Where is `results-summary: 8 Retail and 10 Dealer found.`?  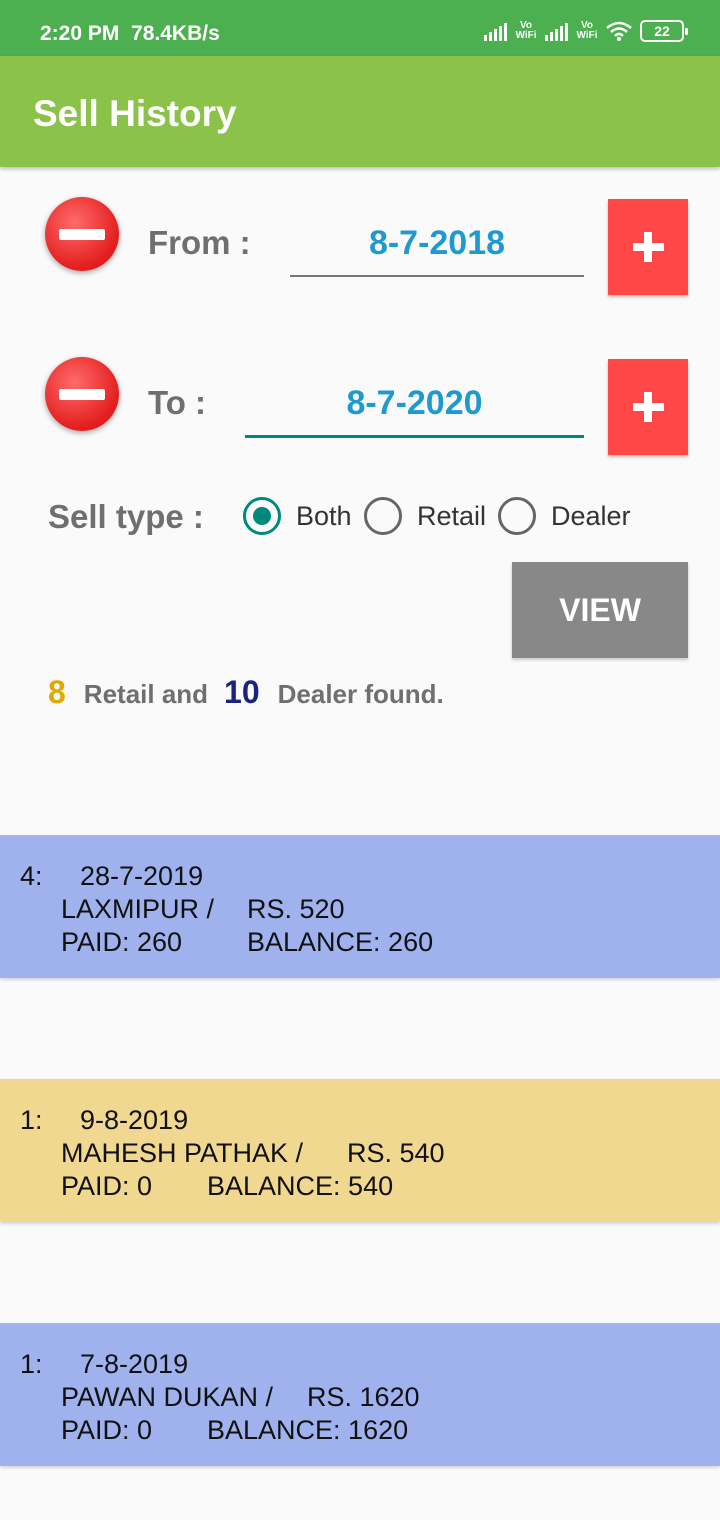
results-summary: 8 Retail and 10 Dealer found. is located at coordinates (254, 692).